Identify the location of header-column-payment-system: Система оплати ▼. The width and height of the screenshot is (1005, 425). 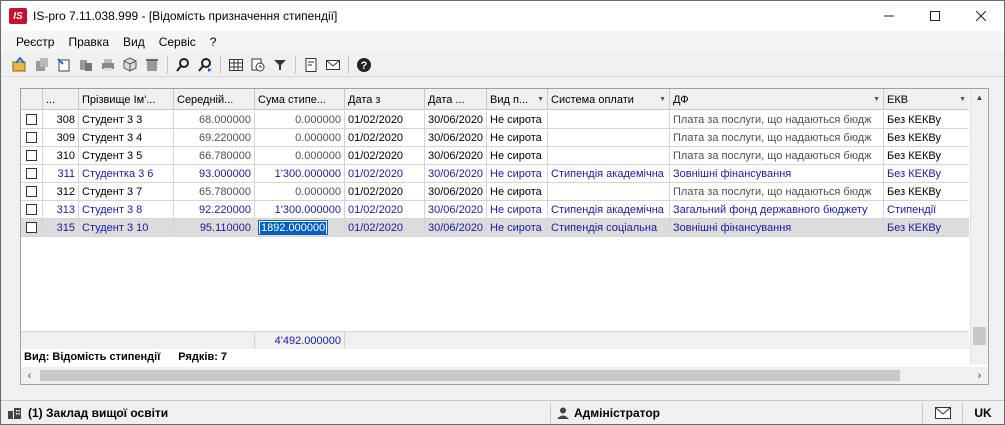
(609, 99).